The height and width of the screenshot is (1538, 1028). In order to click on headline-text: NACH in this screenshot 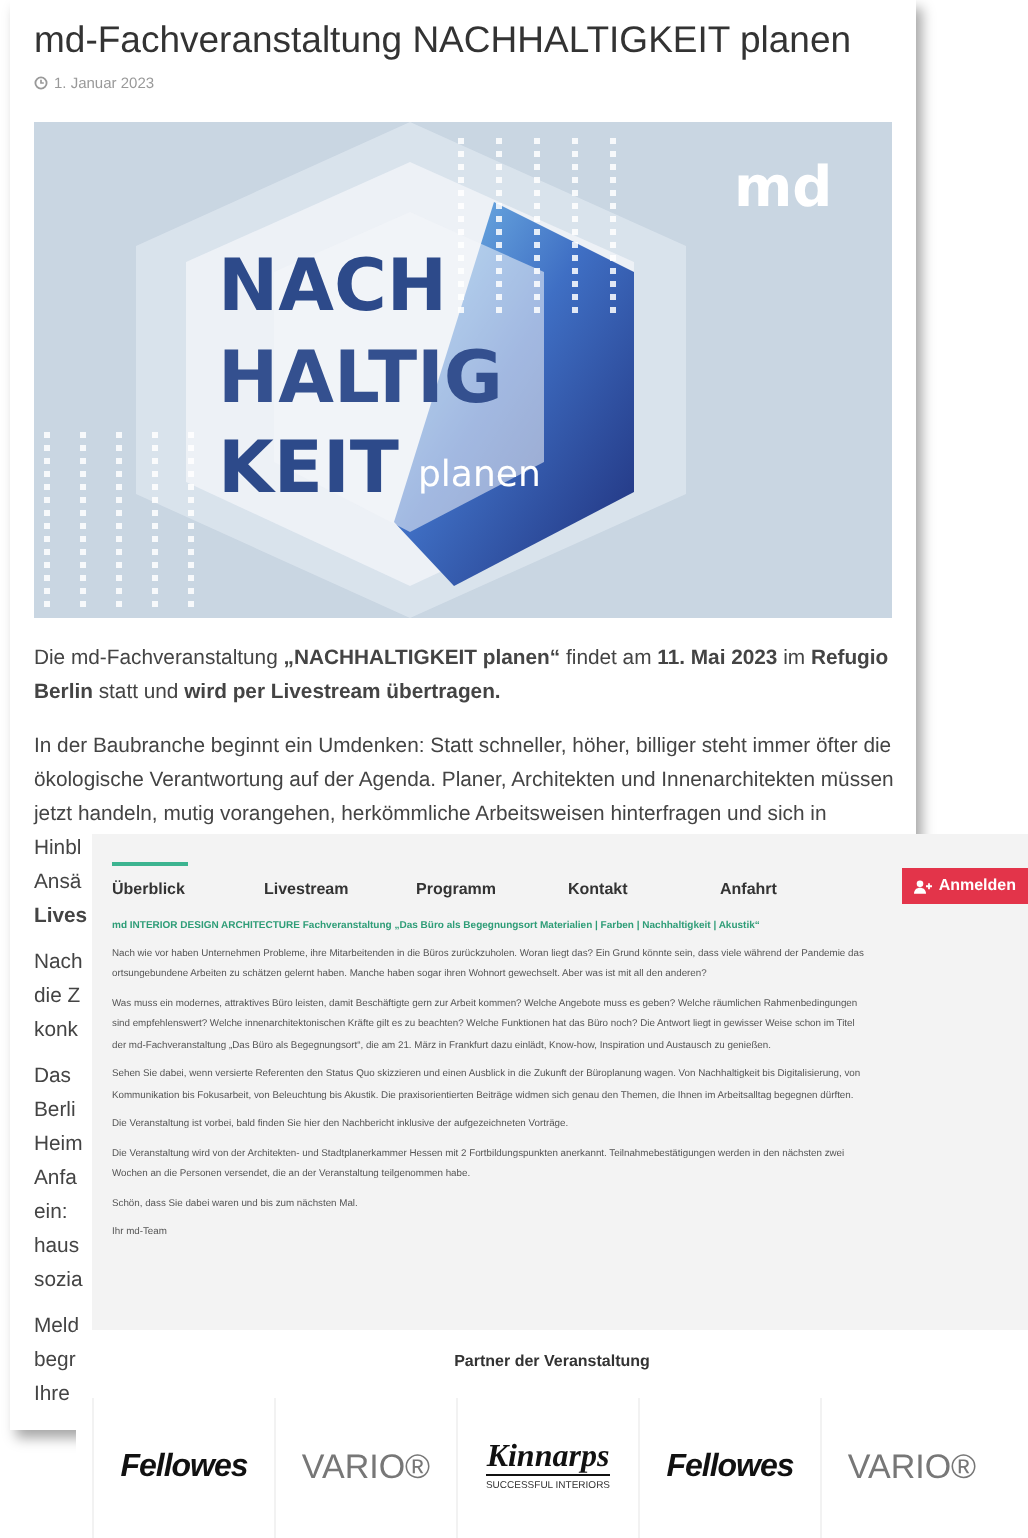, I will do `click(333, 287)`.